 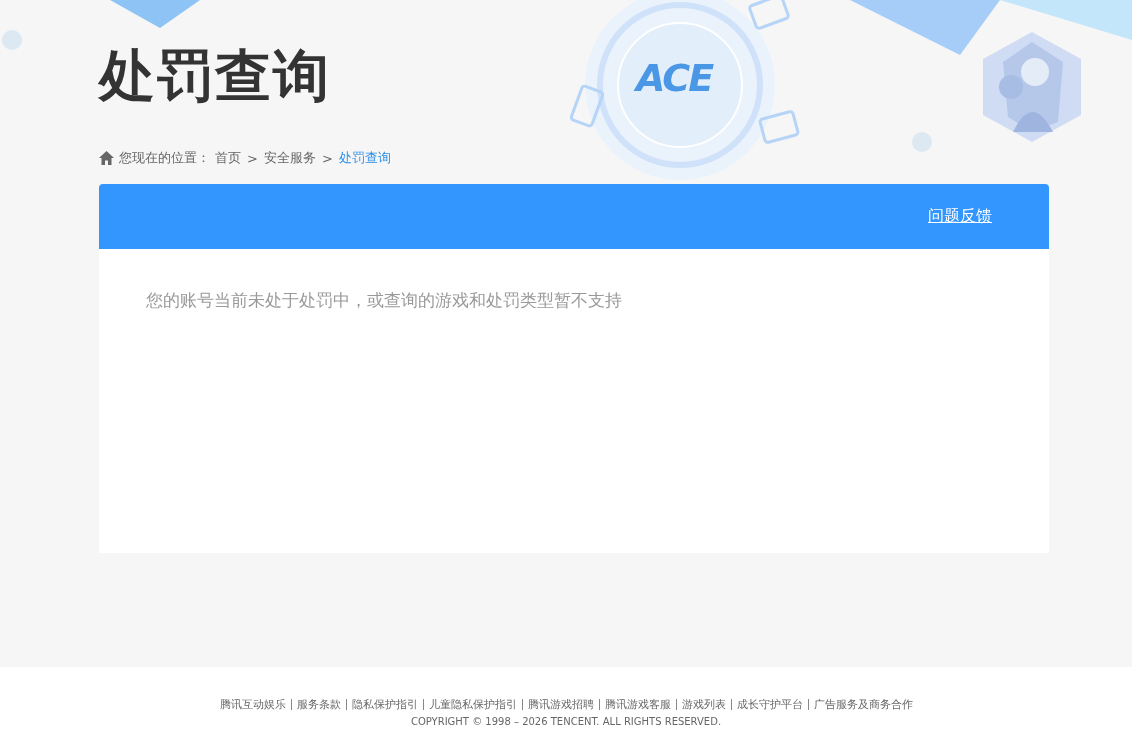 I want to click on copyright: COPYRIGHT © 1998 – 2026 TENCENT. ALL RIGHTS RESERVED., so click(x=566, y=721).